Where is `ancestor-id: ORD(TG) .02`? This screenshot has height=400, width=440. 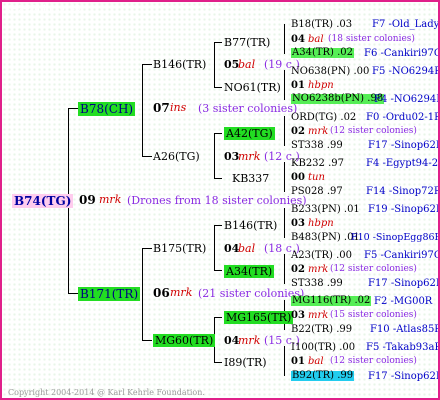
ancestor-id: ORD(TG) .02 is located at coordinates (323, 118).